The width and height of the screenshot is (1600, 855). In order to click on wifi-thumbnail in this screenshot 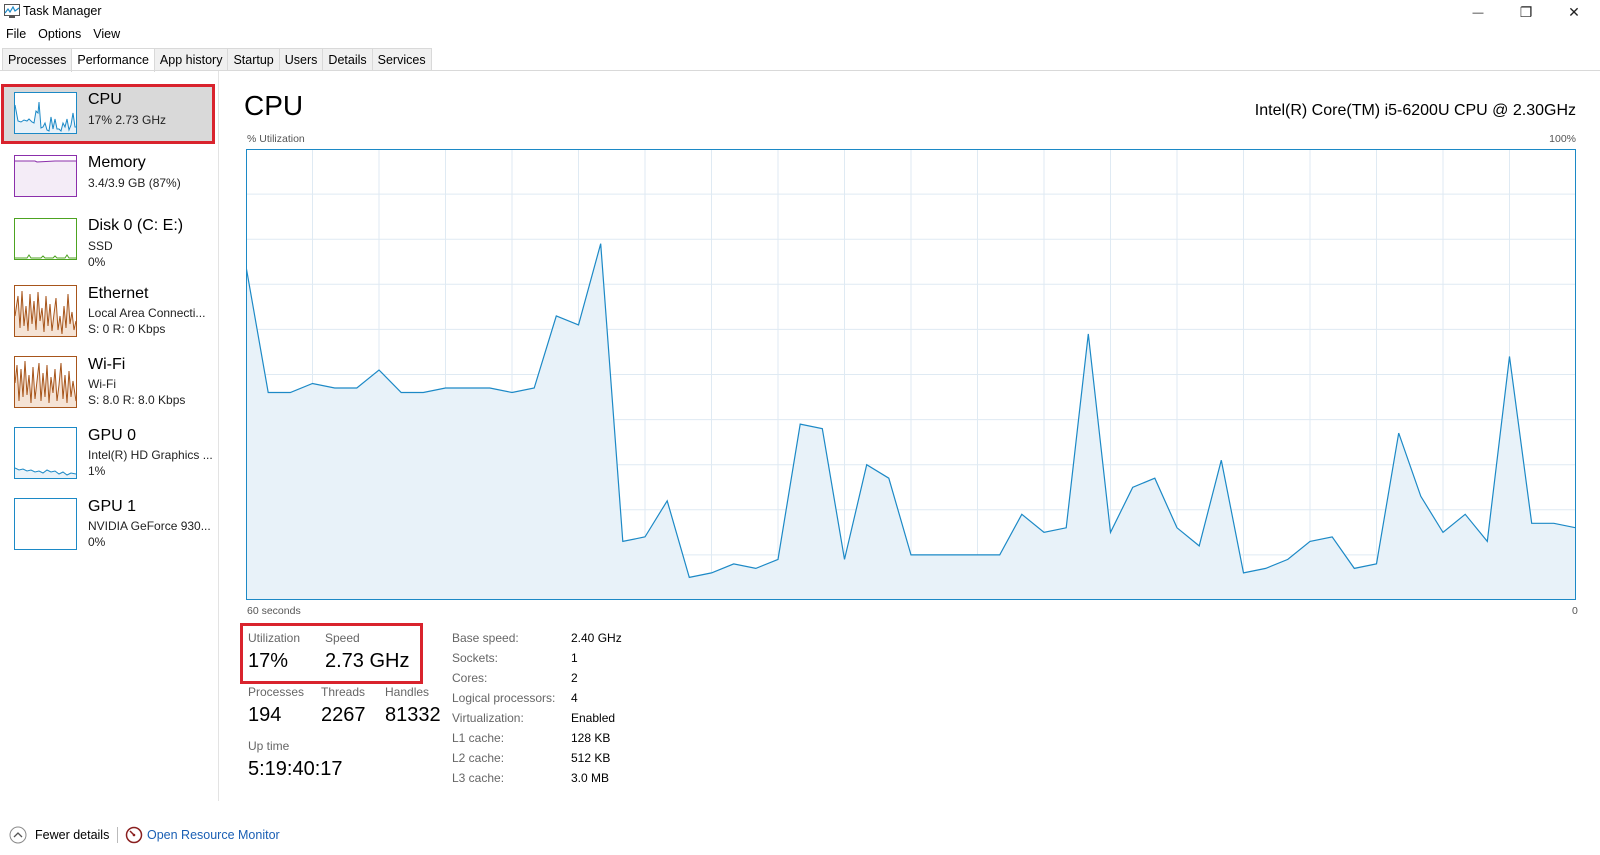, I will do `click(45, 382)`.